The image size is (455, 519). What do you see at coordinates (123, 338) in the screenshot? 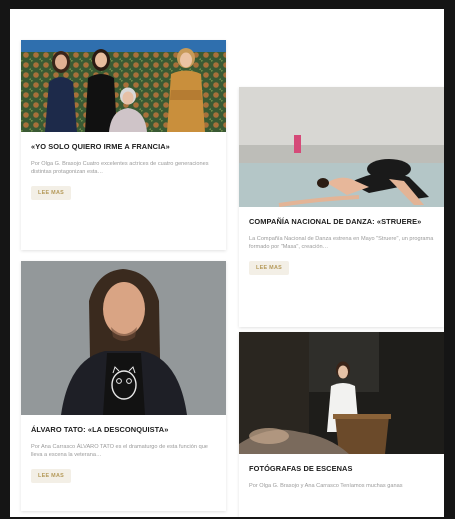
I see `man-portrait-photo` at bounding box center [123, 338].